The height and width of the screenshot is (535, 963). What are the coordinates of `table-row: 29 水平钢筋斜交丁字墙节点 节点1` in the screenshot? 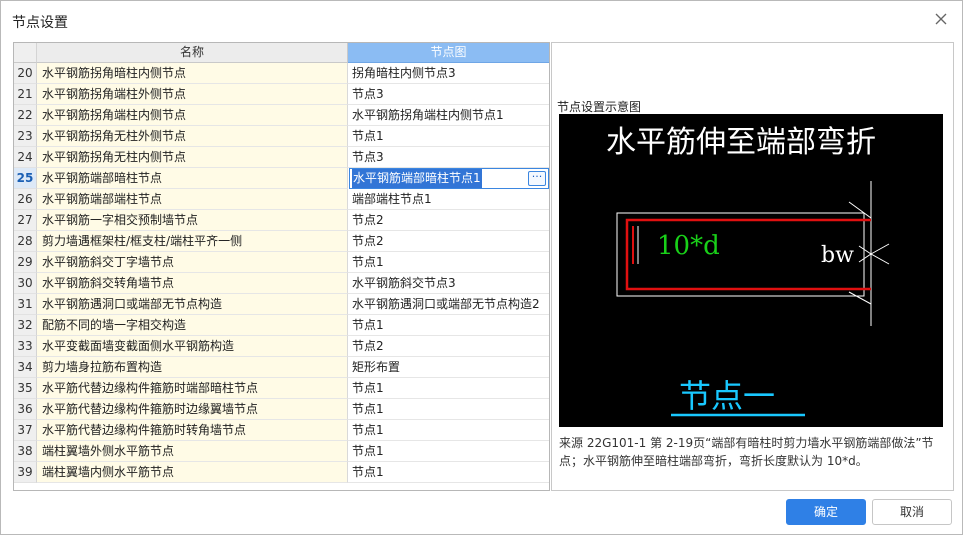 It's located at (281, 262).